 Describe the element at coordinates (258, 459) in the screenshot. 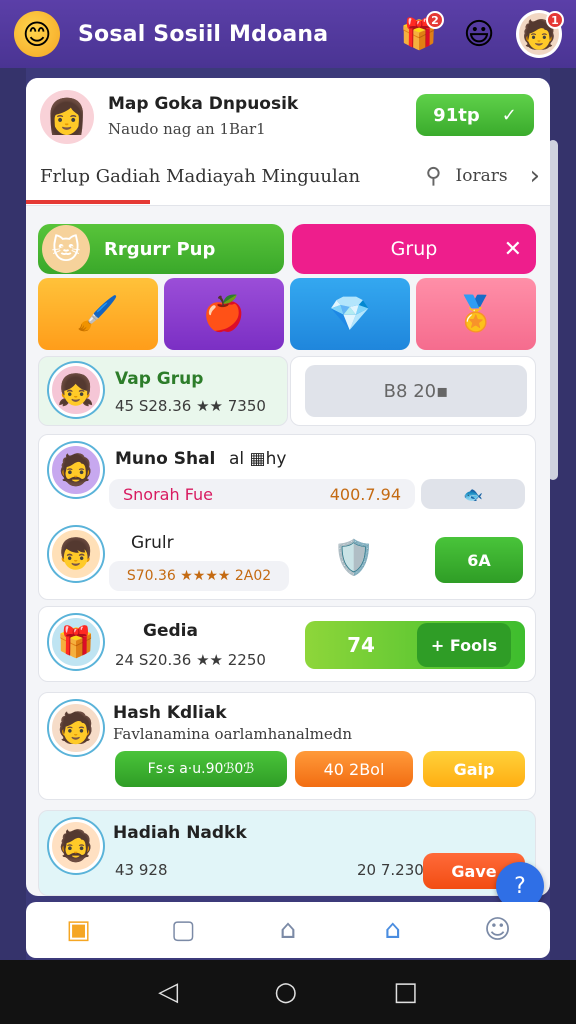

I see `list-item-title-suffix: al ▦hy` at that location.